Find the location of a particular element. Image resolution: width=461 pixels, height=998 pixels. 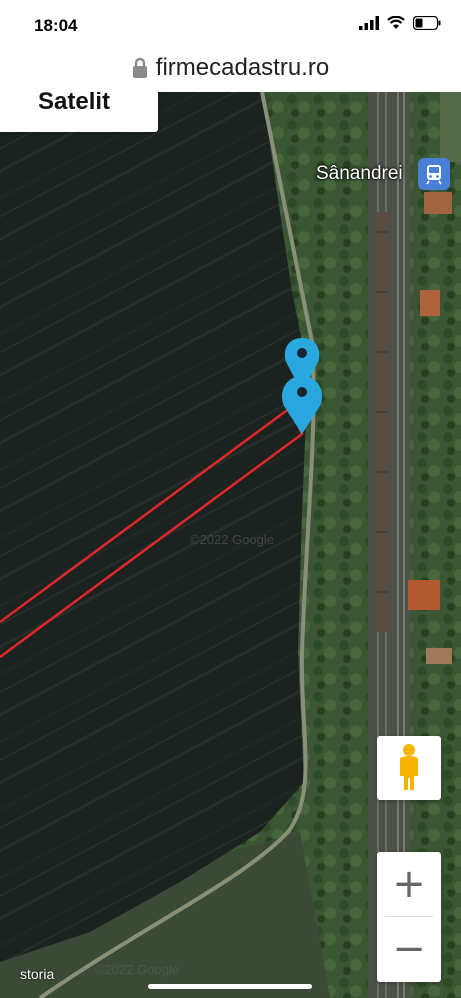

place-label: Sânandrei is located at coordinates (359, 174).